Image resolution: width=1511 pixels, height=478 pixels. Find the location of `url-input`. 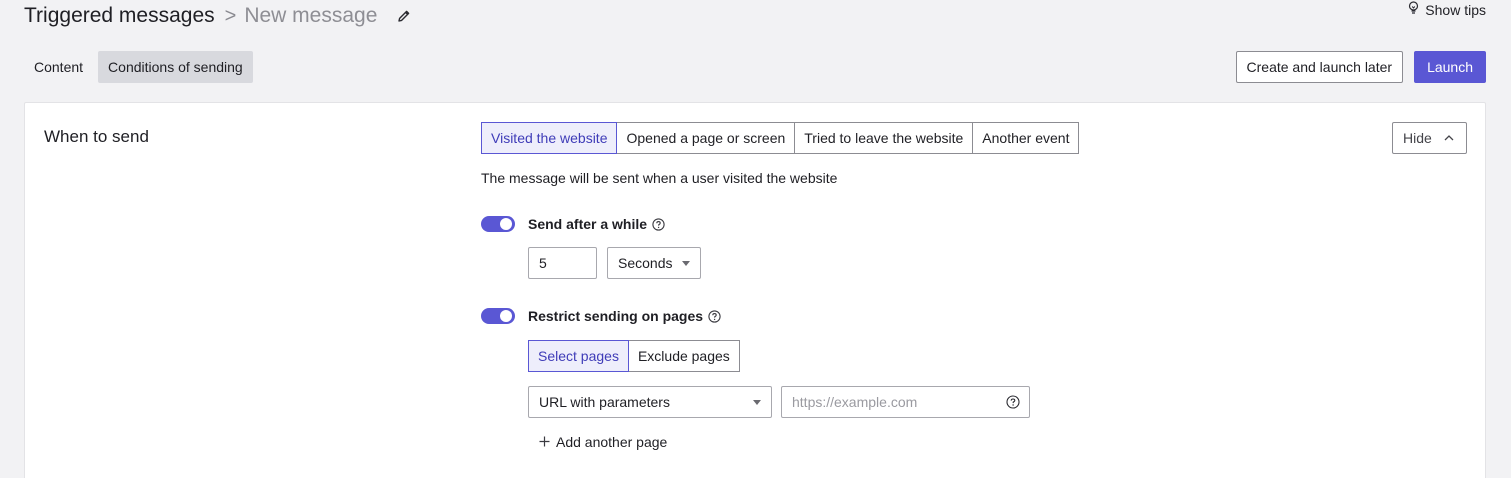

url-input is located at coordinates (905, 402).